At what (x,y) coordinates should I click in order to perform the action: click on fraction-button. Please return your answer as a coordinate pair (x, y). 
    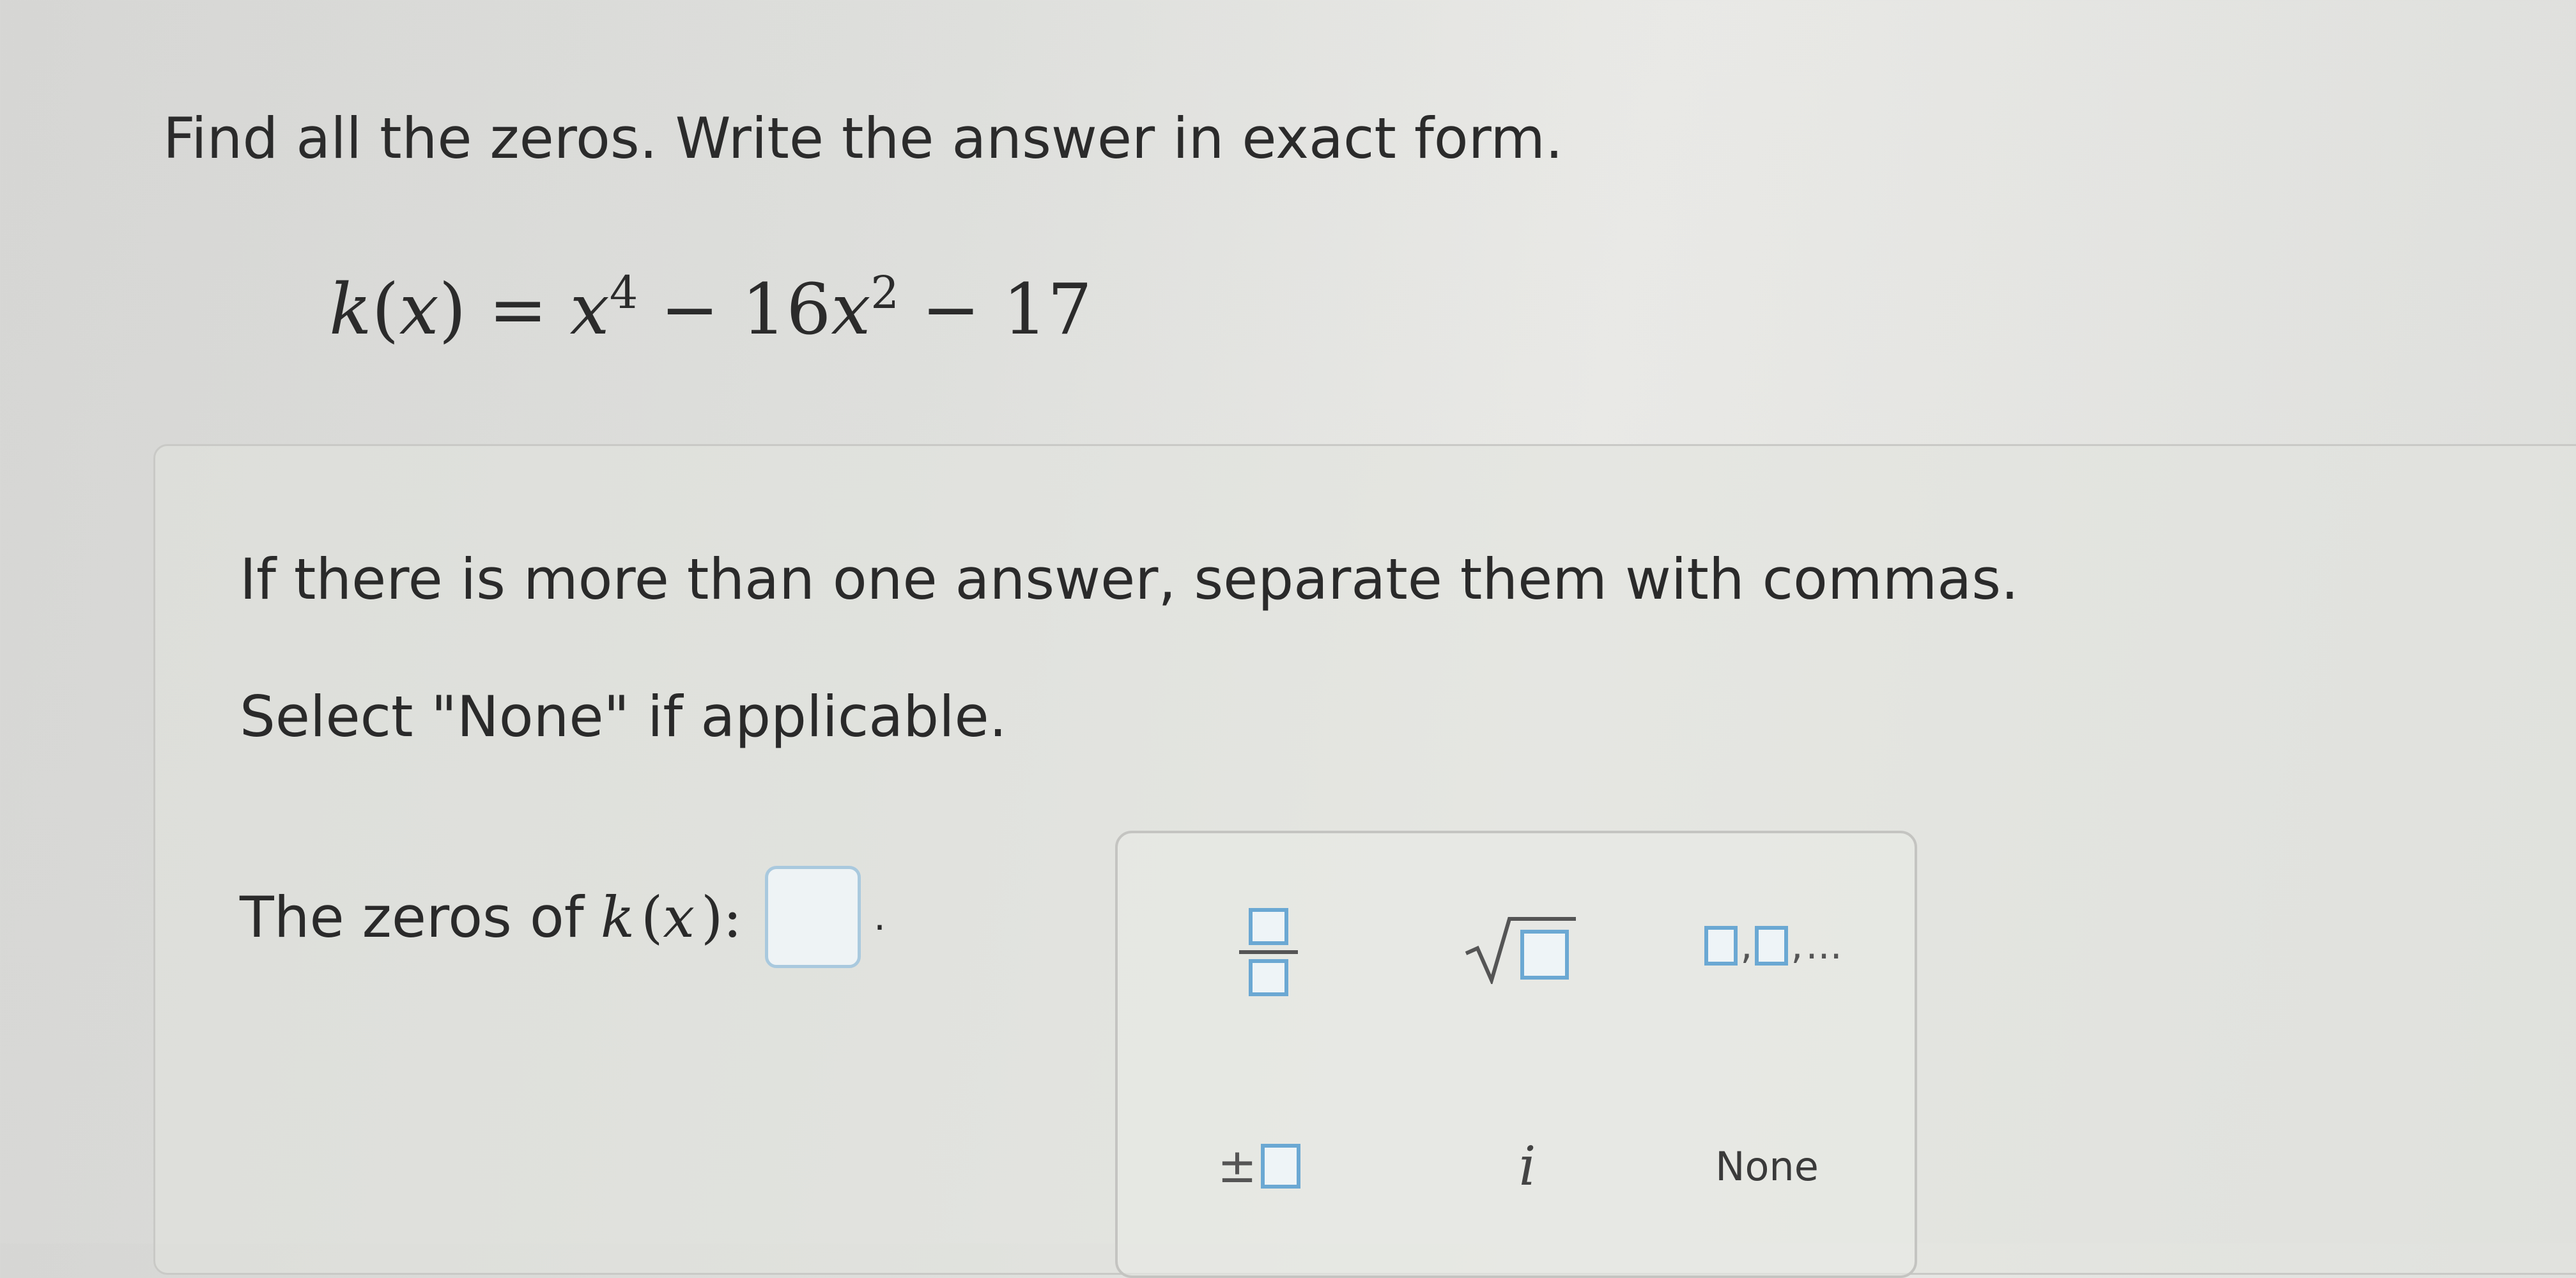
    Looking at the image, I should click on (1268, 952).